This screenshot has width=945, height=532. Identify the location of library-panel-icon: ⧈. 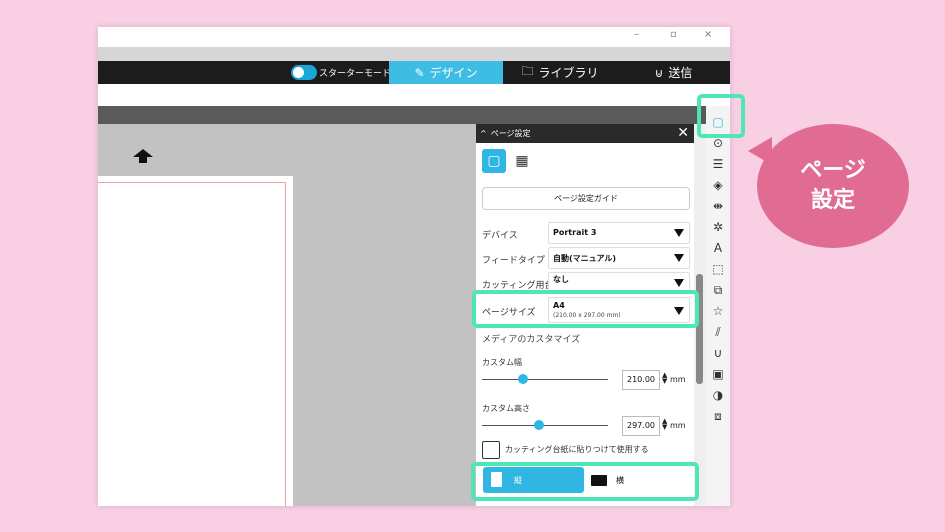
(718, 416).